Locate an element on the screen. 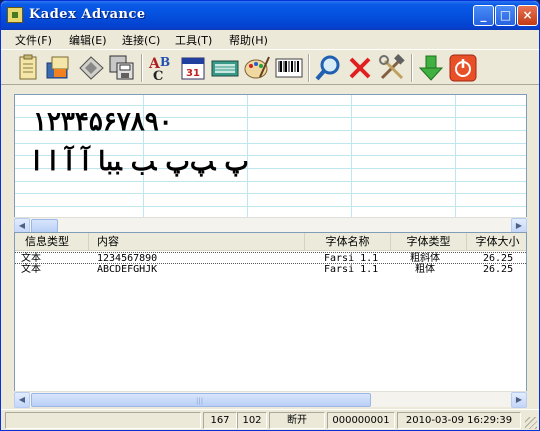  menu-file: 文件(F) is located at coordinates (33, 40).